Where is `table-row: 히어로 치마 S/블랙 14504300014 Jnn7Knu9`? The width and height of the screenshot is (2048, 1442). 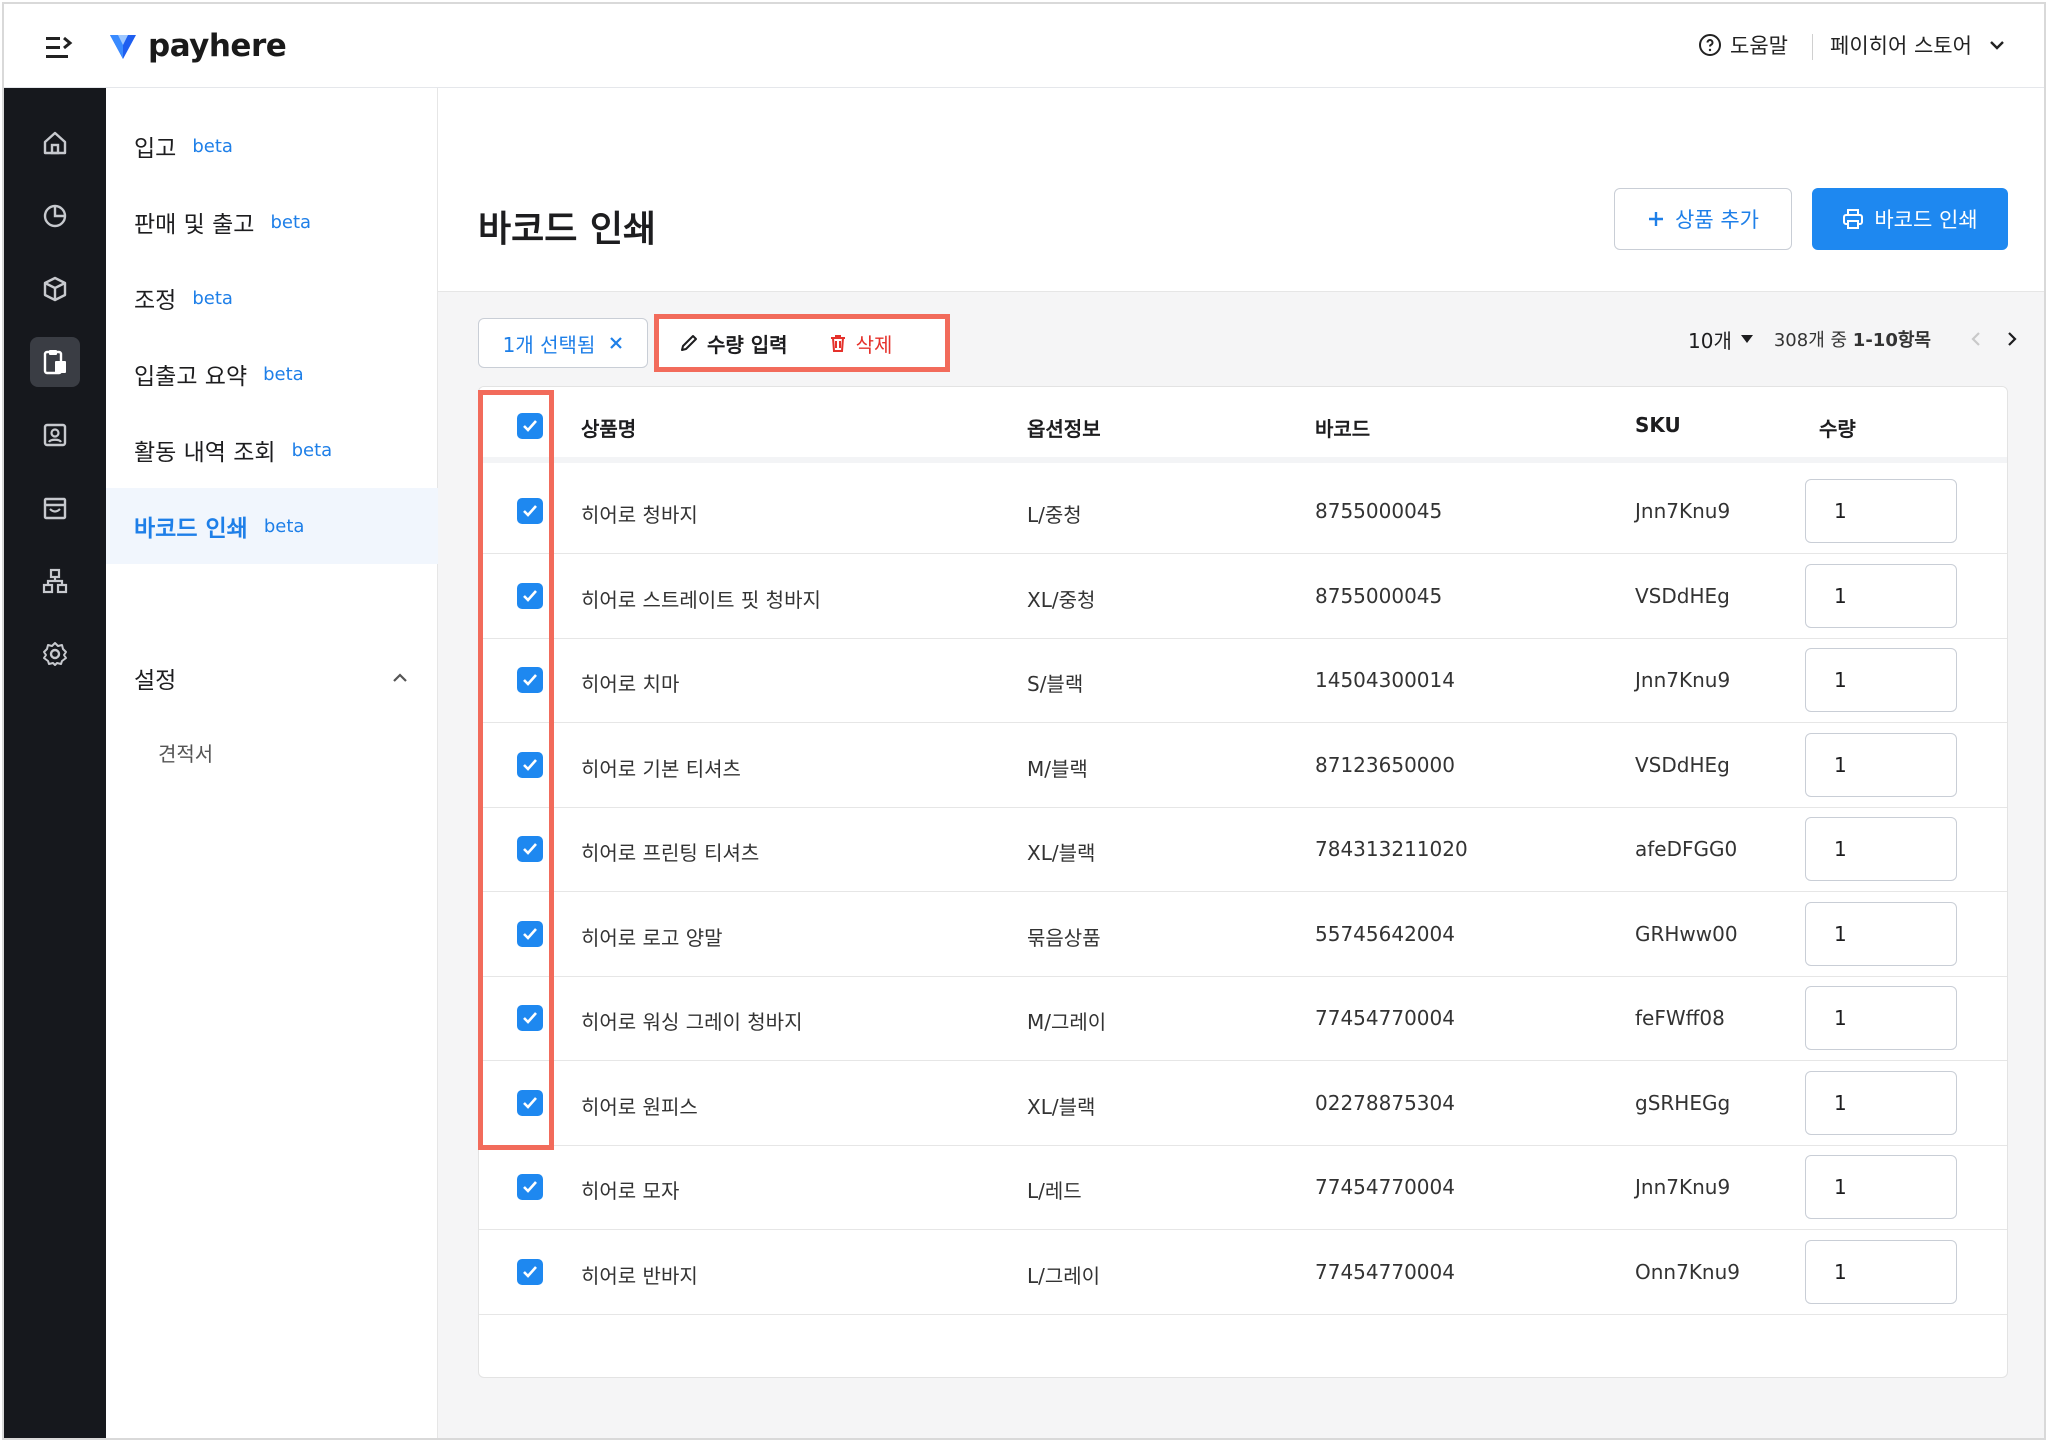 table-row: 히어로 치마 S/블랙 14504300014 Jnn7Knu9 is located at coordinates (1243, 680).